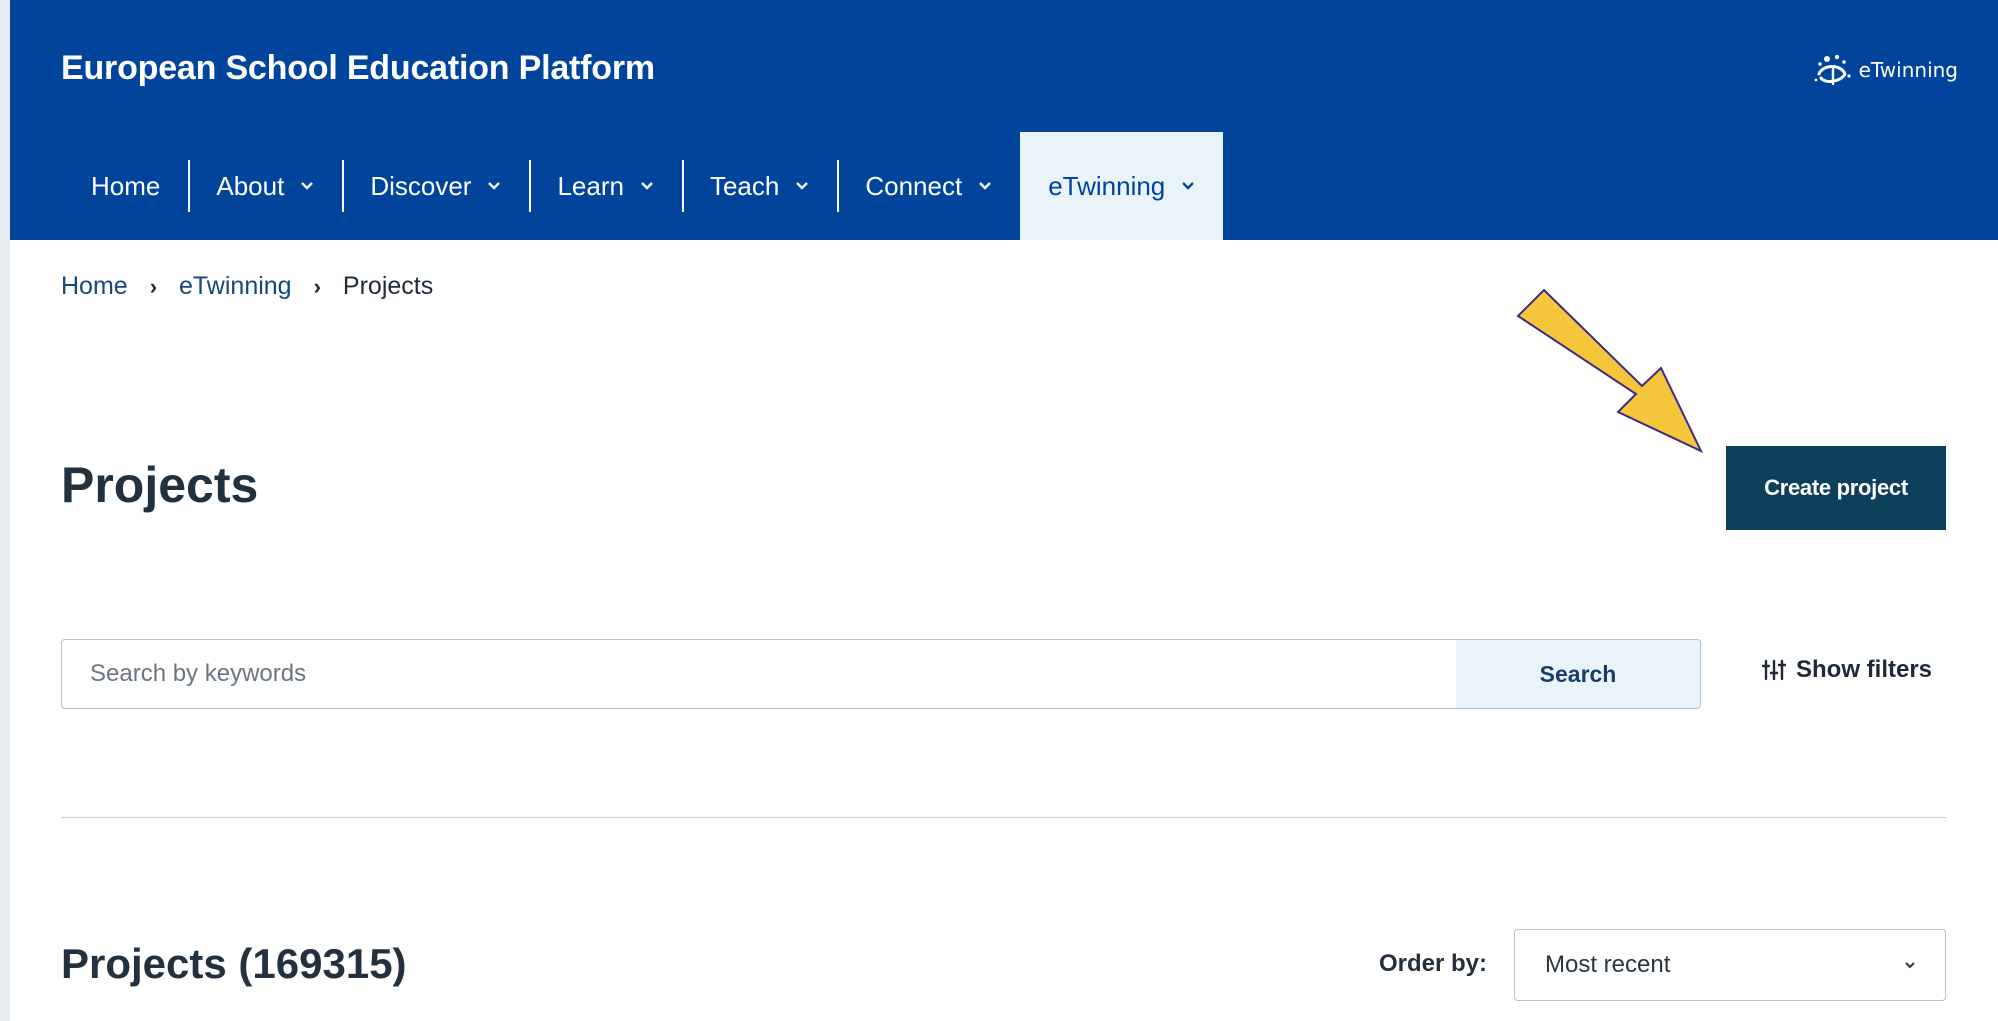 This screenshot has height=1021, width=1998. Describe the element at coordinates (1610, 371) in the screenshot. I see `annotation-arrow-icon` at that location.